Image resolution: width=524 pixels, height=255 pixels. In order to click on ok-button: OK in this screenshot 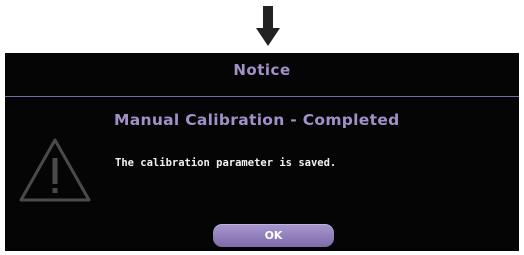, I will do `click(273, 235)`.